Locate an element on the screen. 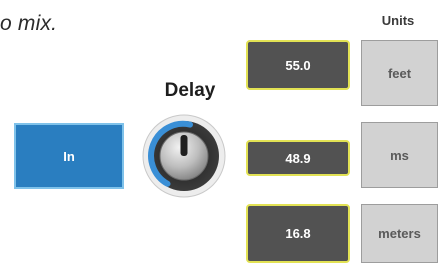 The width and height of the screenshot is (442, 263). distance-meters-value: 16.8 is located at coordinates (298, 233).